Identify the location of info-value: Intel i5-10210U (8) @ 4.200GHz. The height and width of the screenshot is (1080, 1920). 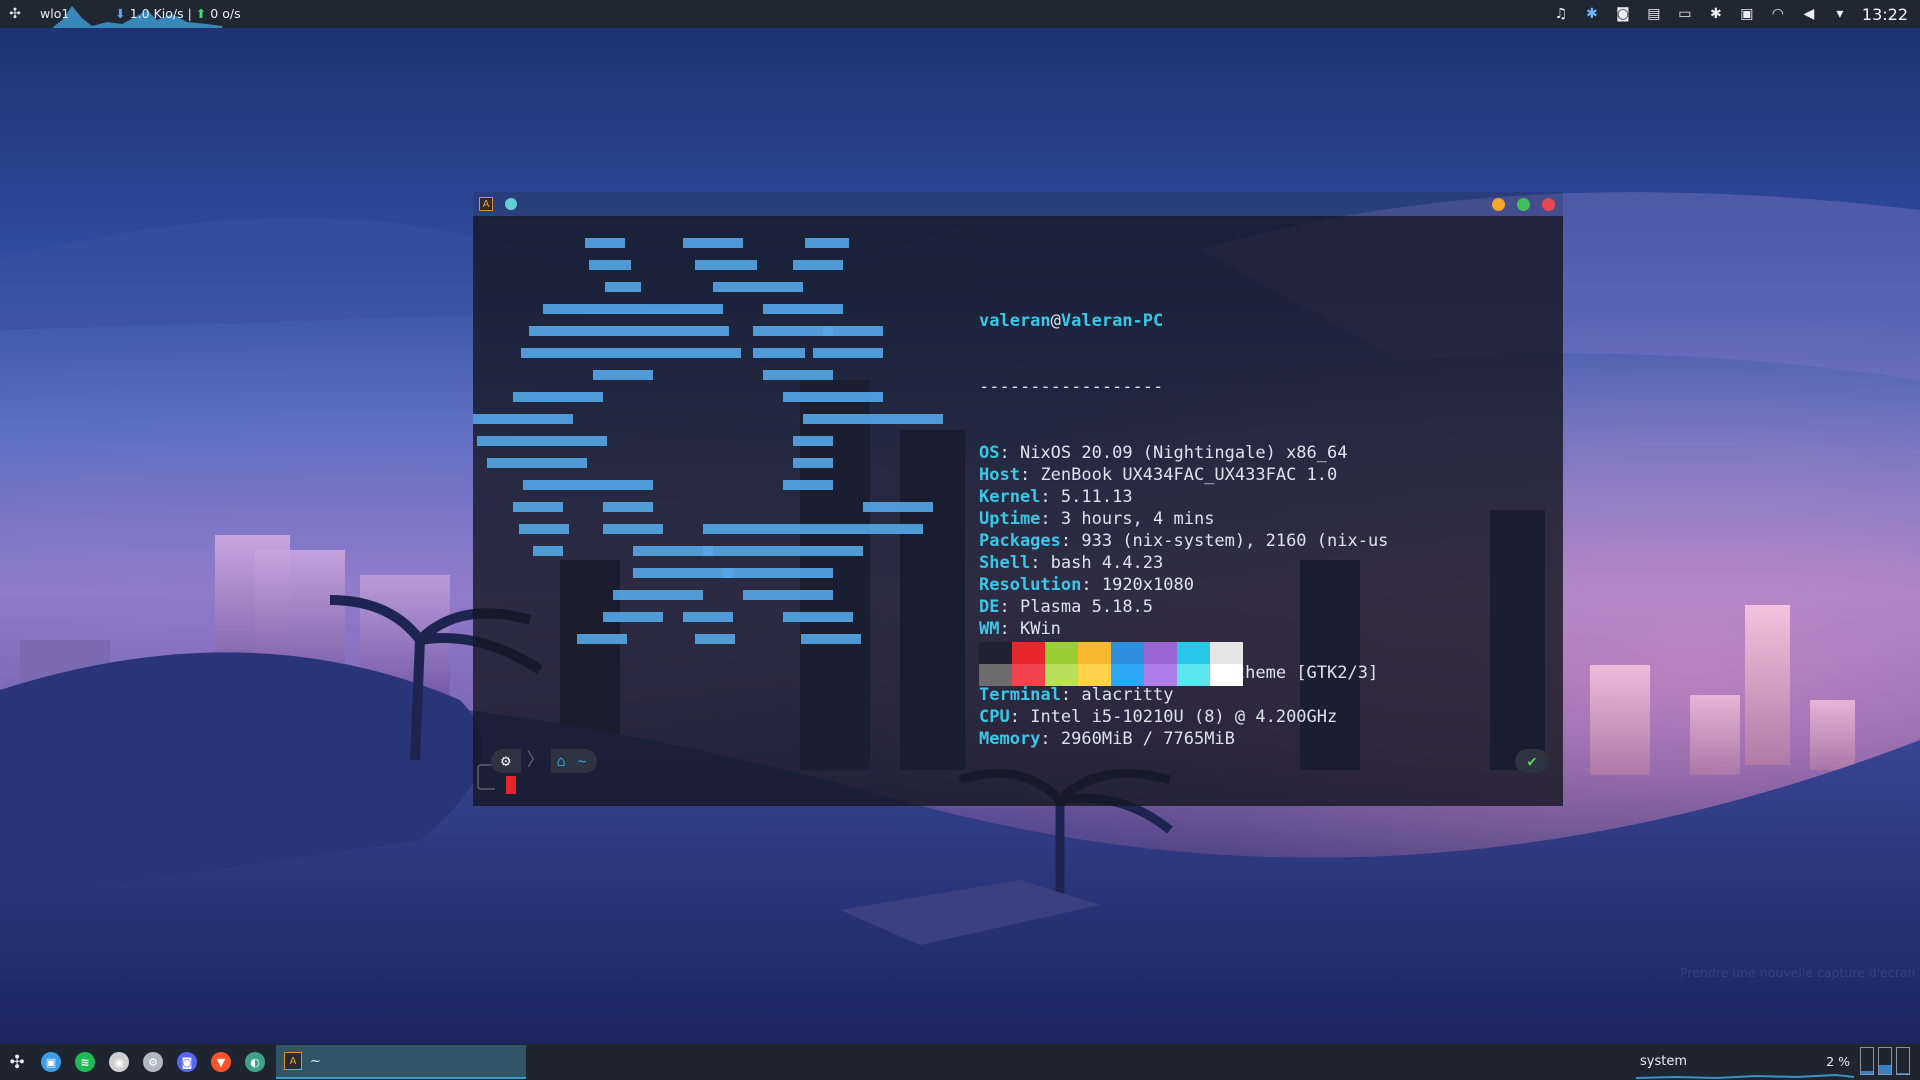
(1184, 717).